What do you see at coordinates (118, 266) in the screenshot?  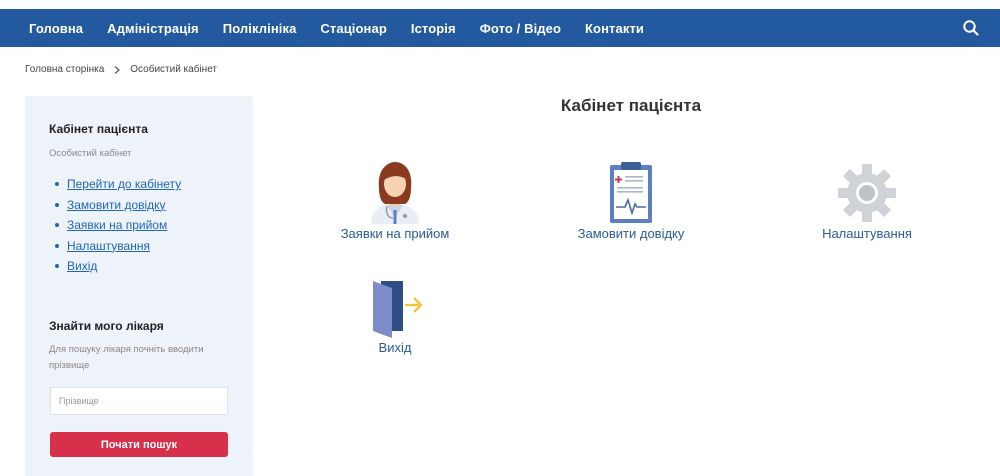 I see `sidebar-link-item: Вихід` at bounding box center [118, 266].